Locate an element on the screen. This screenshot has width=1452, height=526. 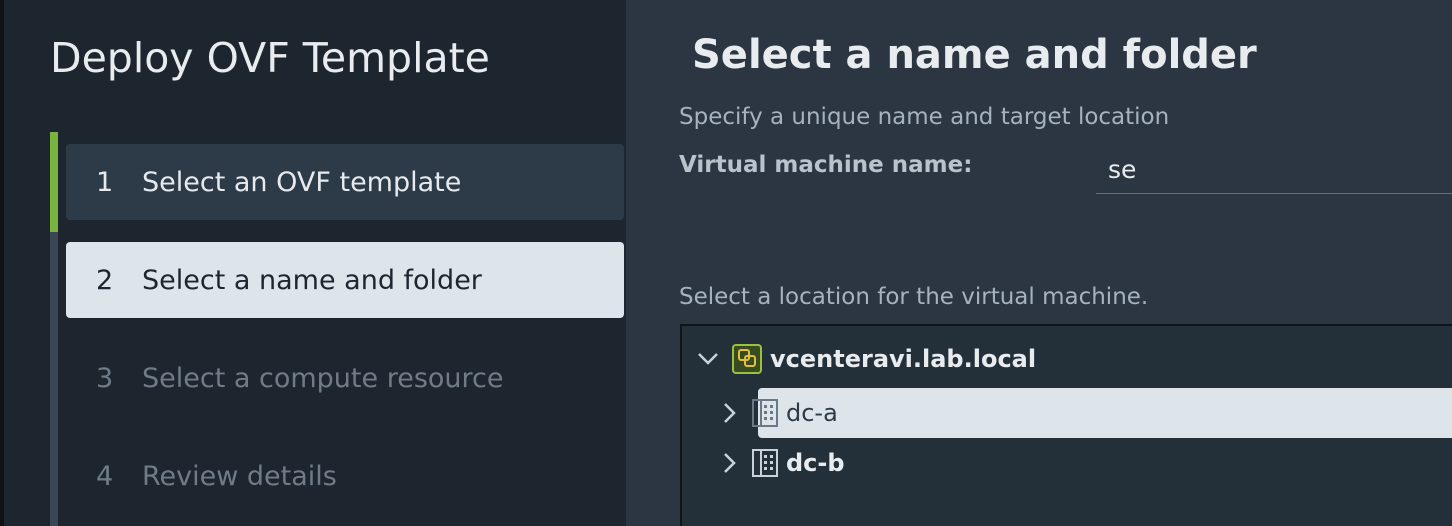
tree-node-label: dc-a is located at coordinates (812, 413).